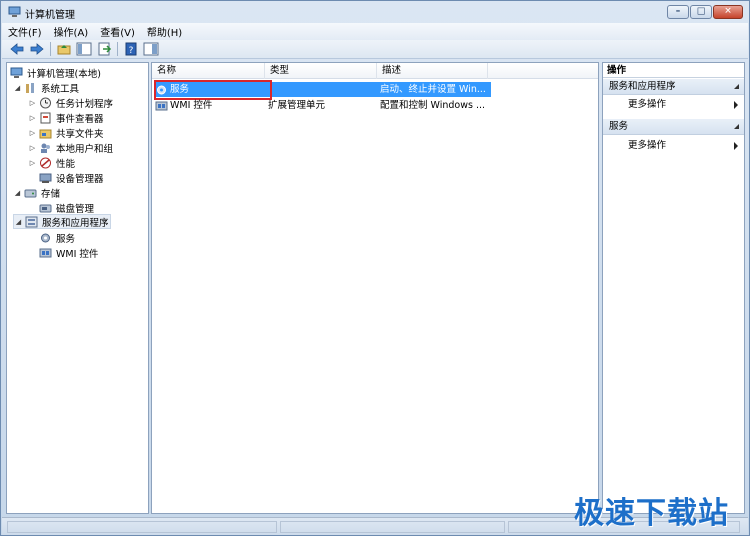  Describe the element at coordinates (191, 105) in the screenshot. I see `list-cell-name: WMI 控件` at that location.